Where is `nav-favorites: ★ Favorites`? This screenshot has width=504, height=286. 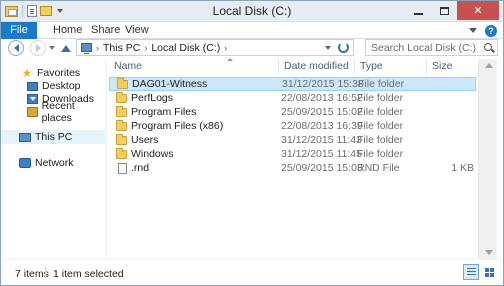 nav-favorites: ★ Favorites is located at coordinates (51, 73).